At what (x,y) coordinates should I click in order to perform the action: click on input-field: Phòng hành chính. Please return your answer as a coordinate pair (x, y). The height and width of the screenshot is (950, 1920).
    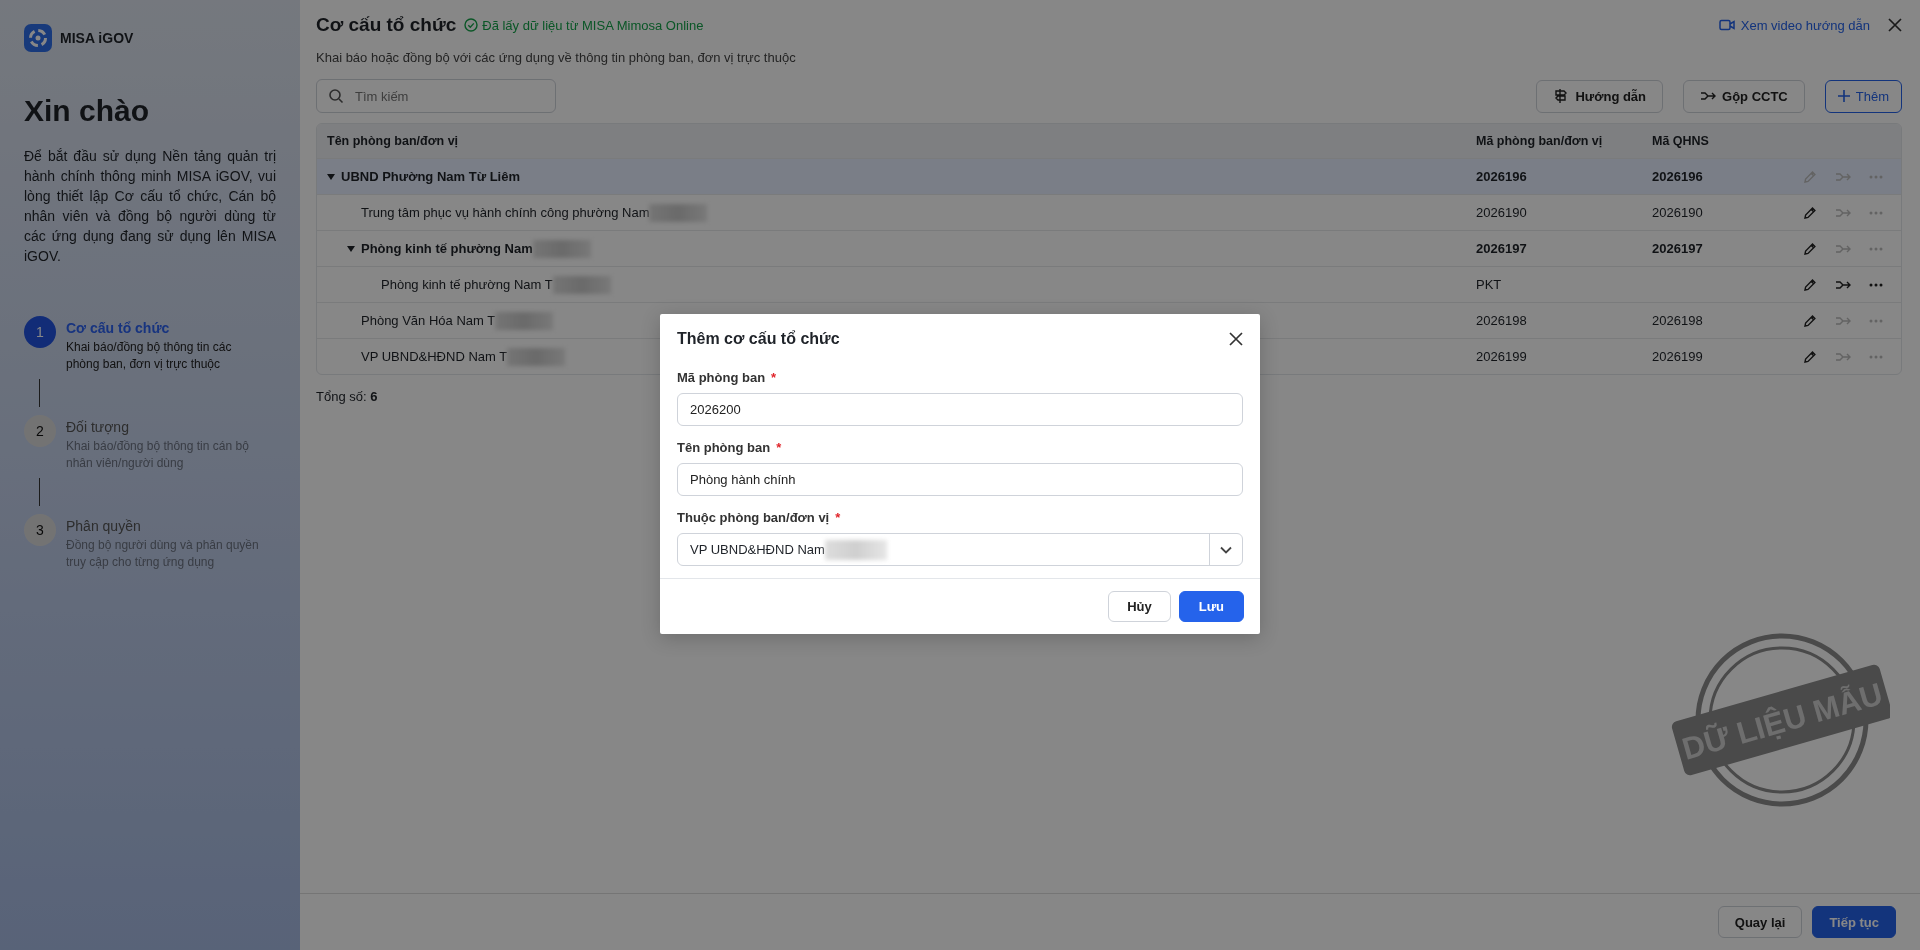
    Looking at the image, I should click on (960, 479).